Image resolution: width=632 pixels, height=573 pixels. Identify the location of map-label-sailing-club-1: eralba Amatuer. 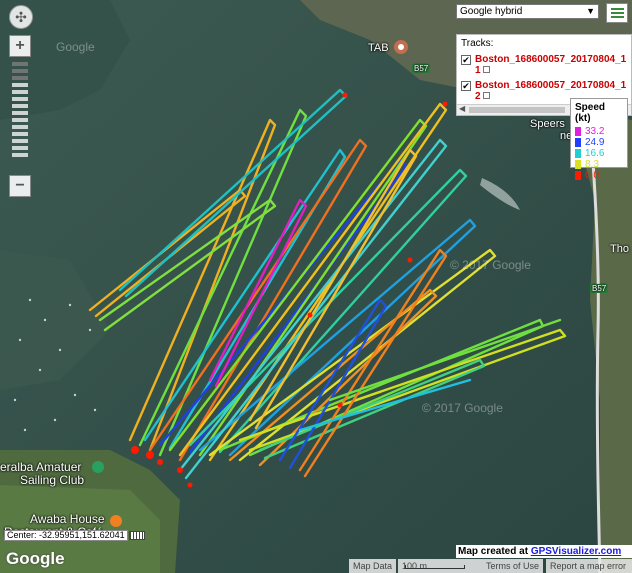
(41, 467).